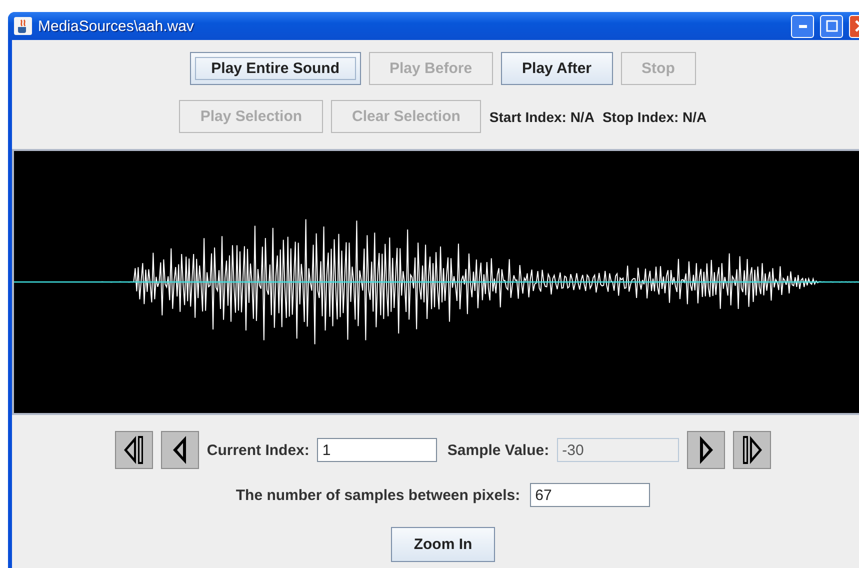  I want to click on step-forward-icon, so click(706, 450).